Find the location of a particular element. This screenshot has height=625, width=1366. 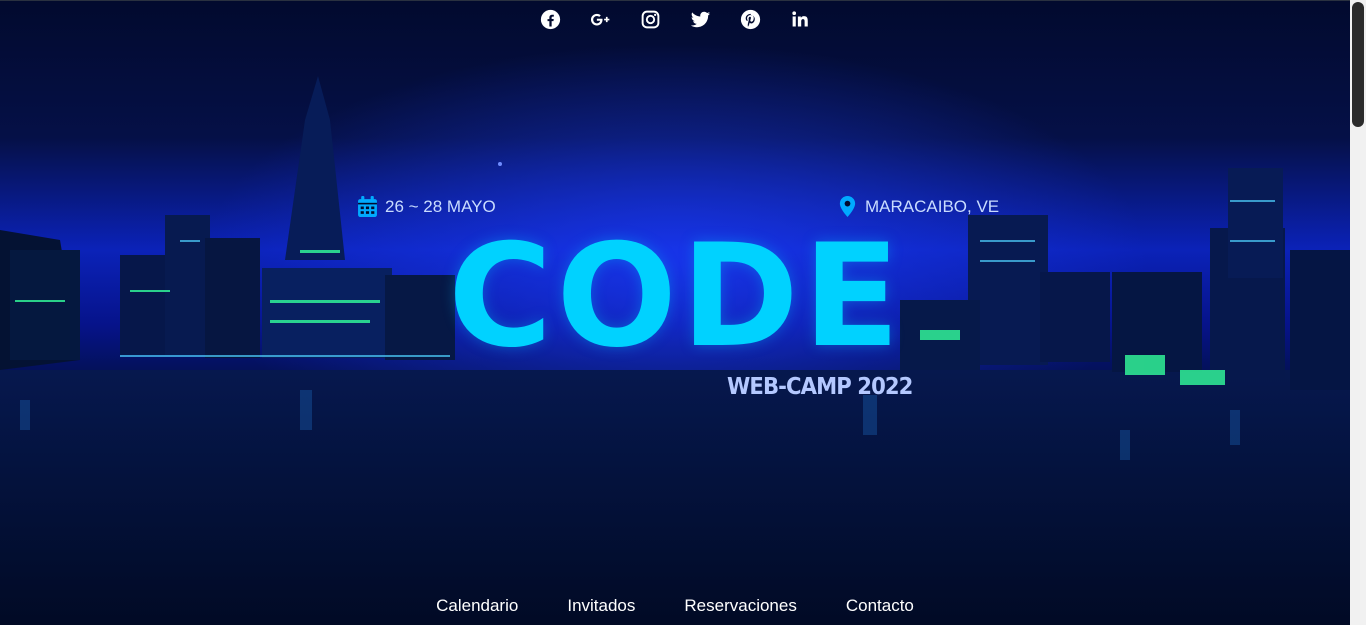

instagram-link is located at coordinates (650, 19).